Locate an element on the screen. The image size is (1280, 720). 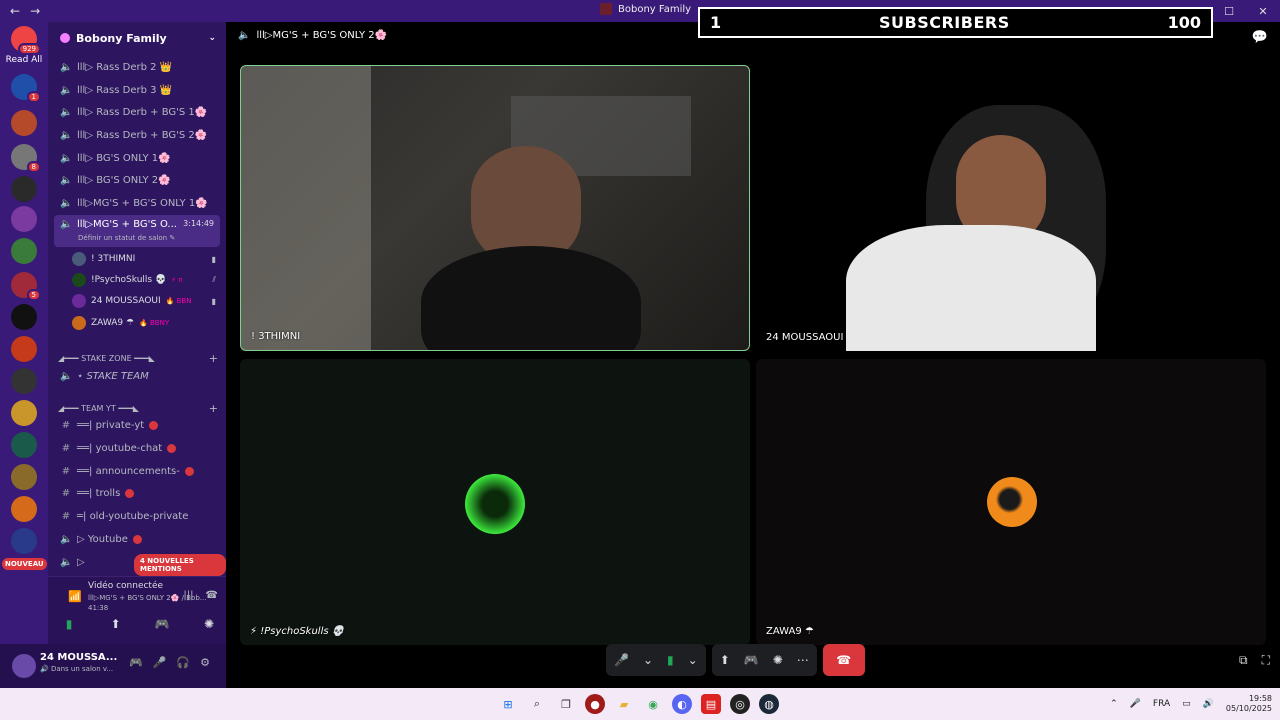
windows-start-icon: ⊞ is located at coordinates (508, 704).